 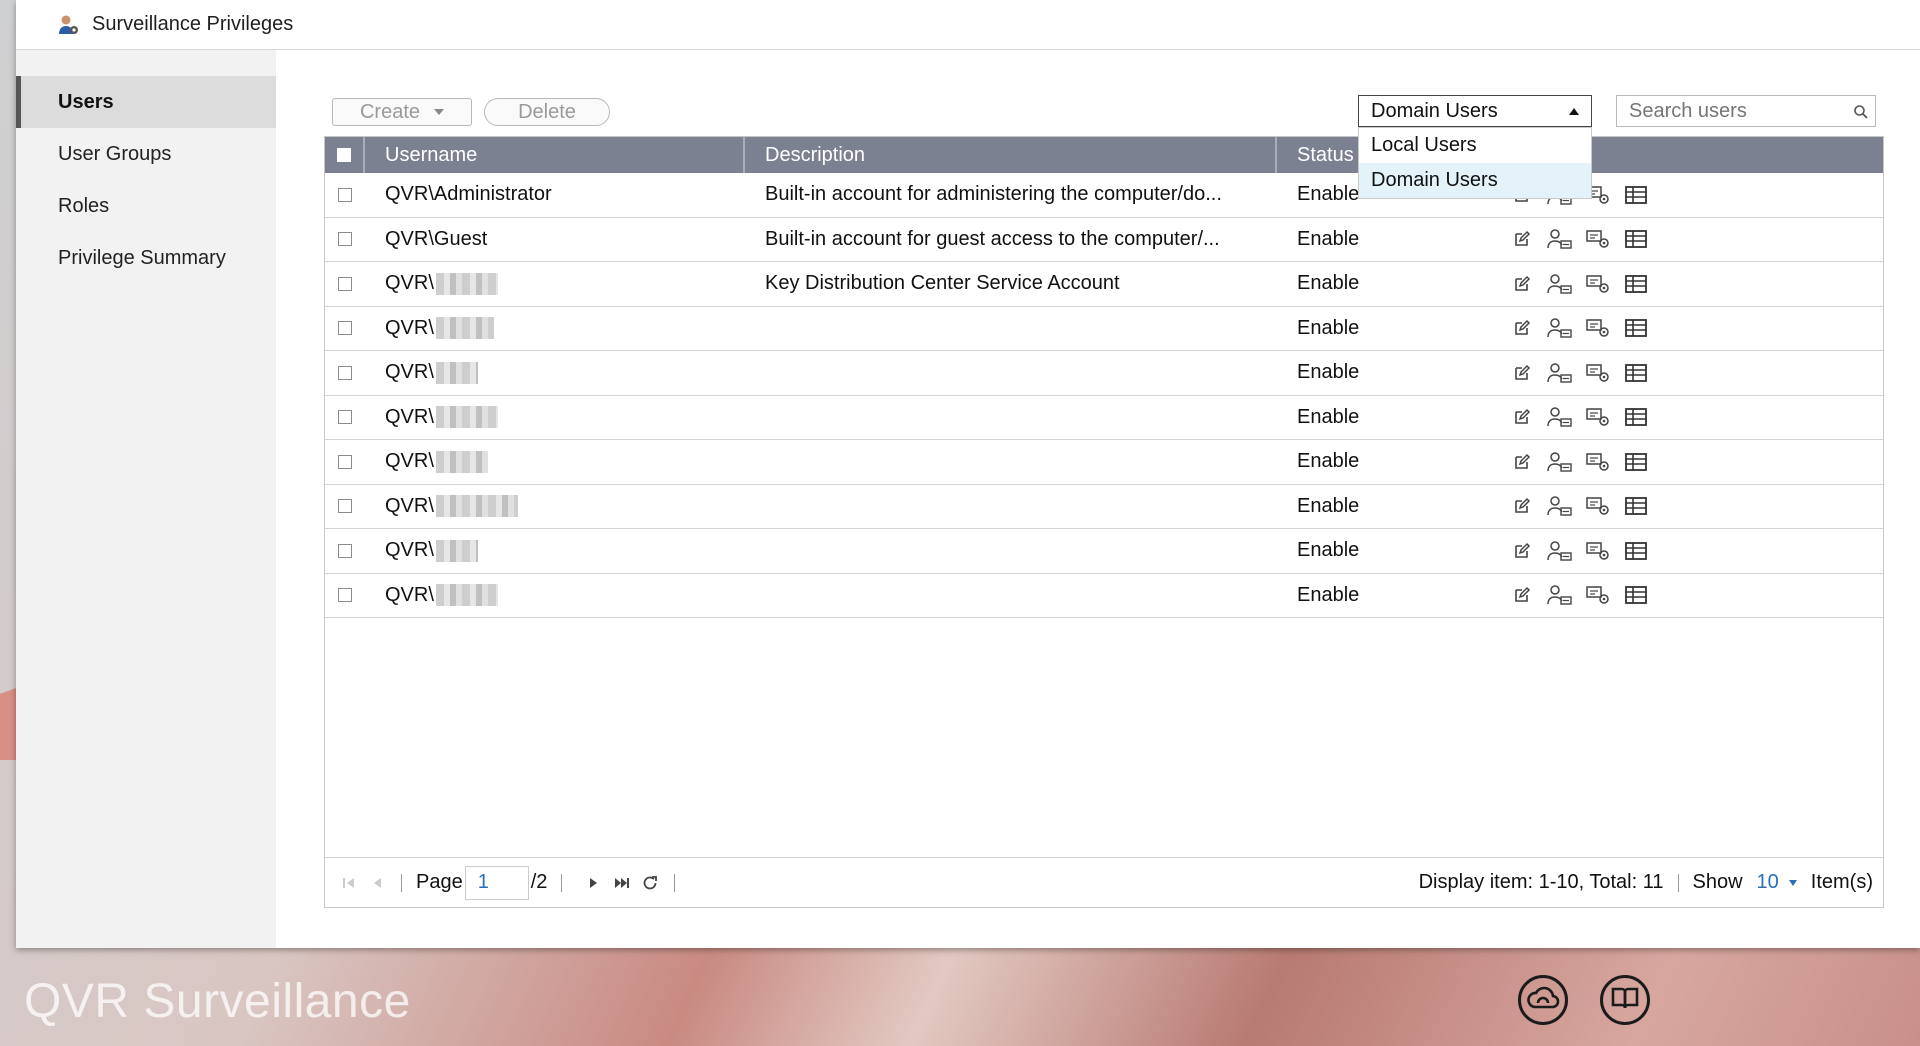 What do you see at coordinates (344, 155) in the screenshot?
I see `select-all-checkbox` at bounding box center [344, 155].